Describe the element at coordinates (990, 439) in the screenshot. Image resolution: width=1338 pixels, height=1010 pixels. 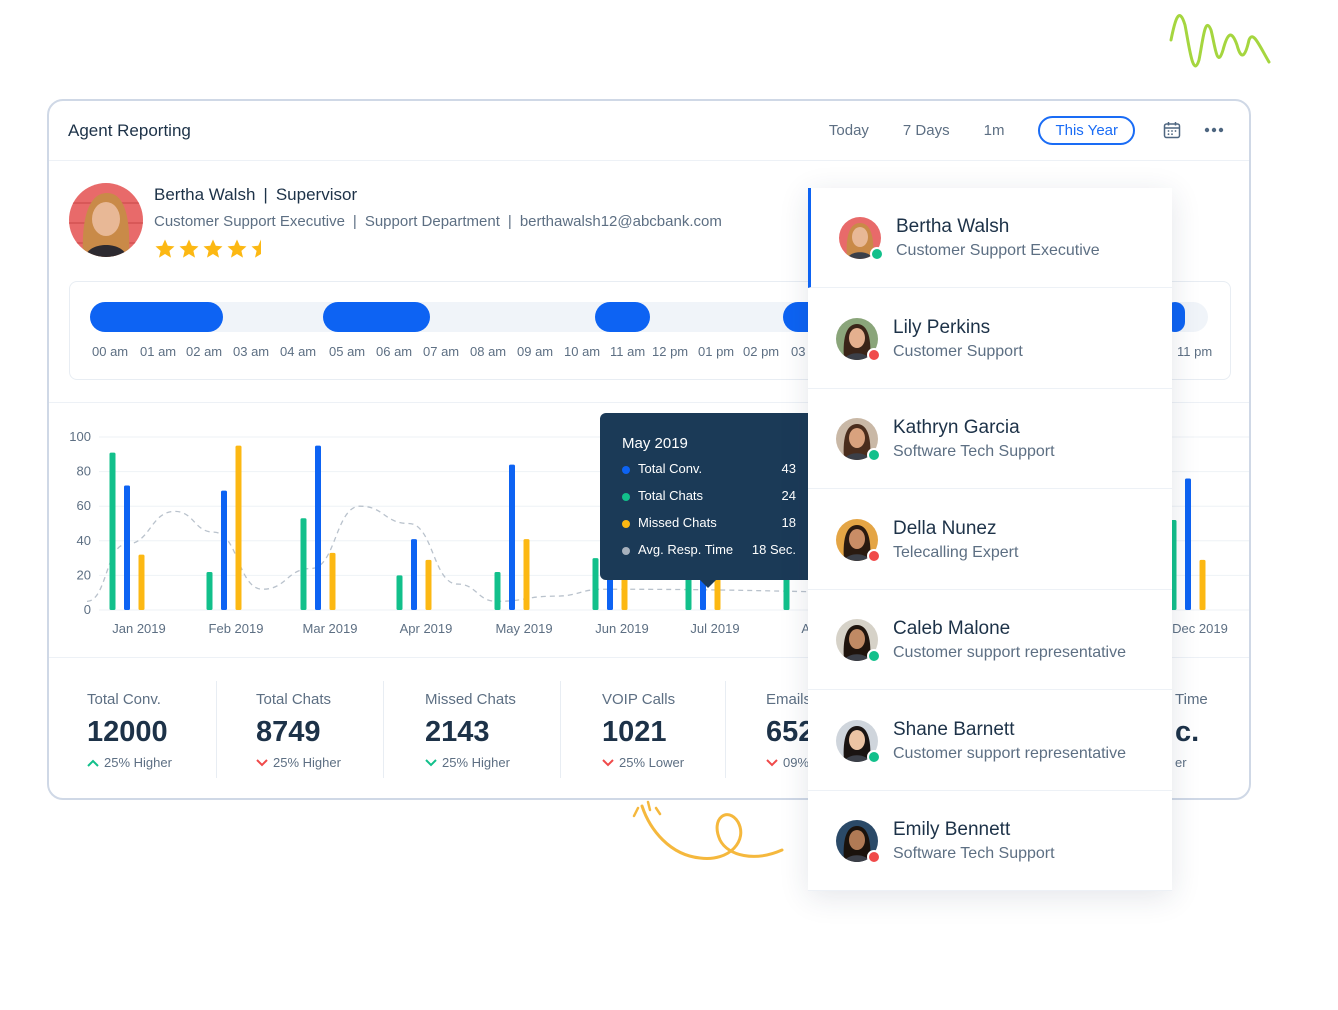
I see `agent-list-item: Kathryn Garcia Software Tech Support` at that location.